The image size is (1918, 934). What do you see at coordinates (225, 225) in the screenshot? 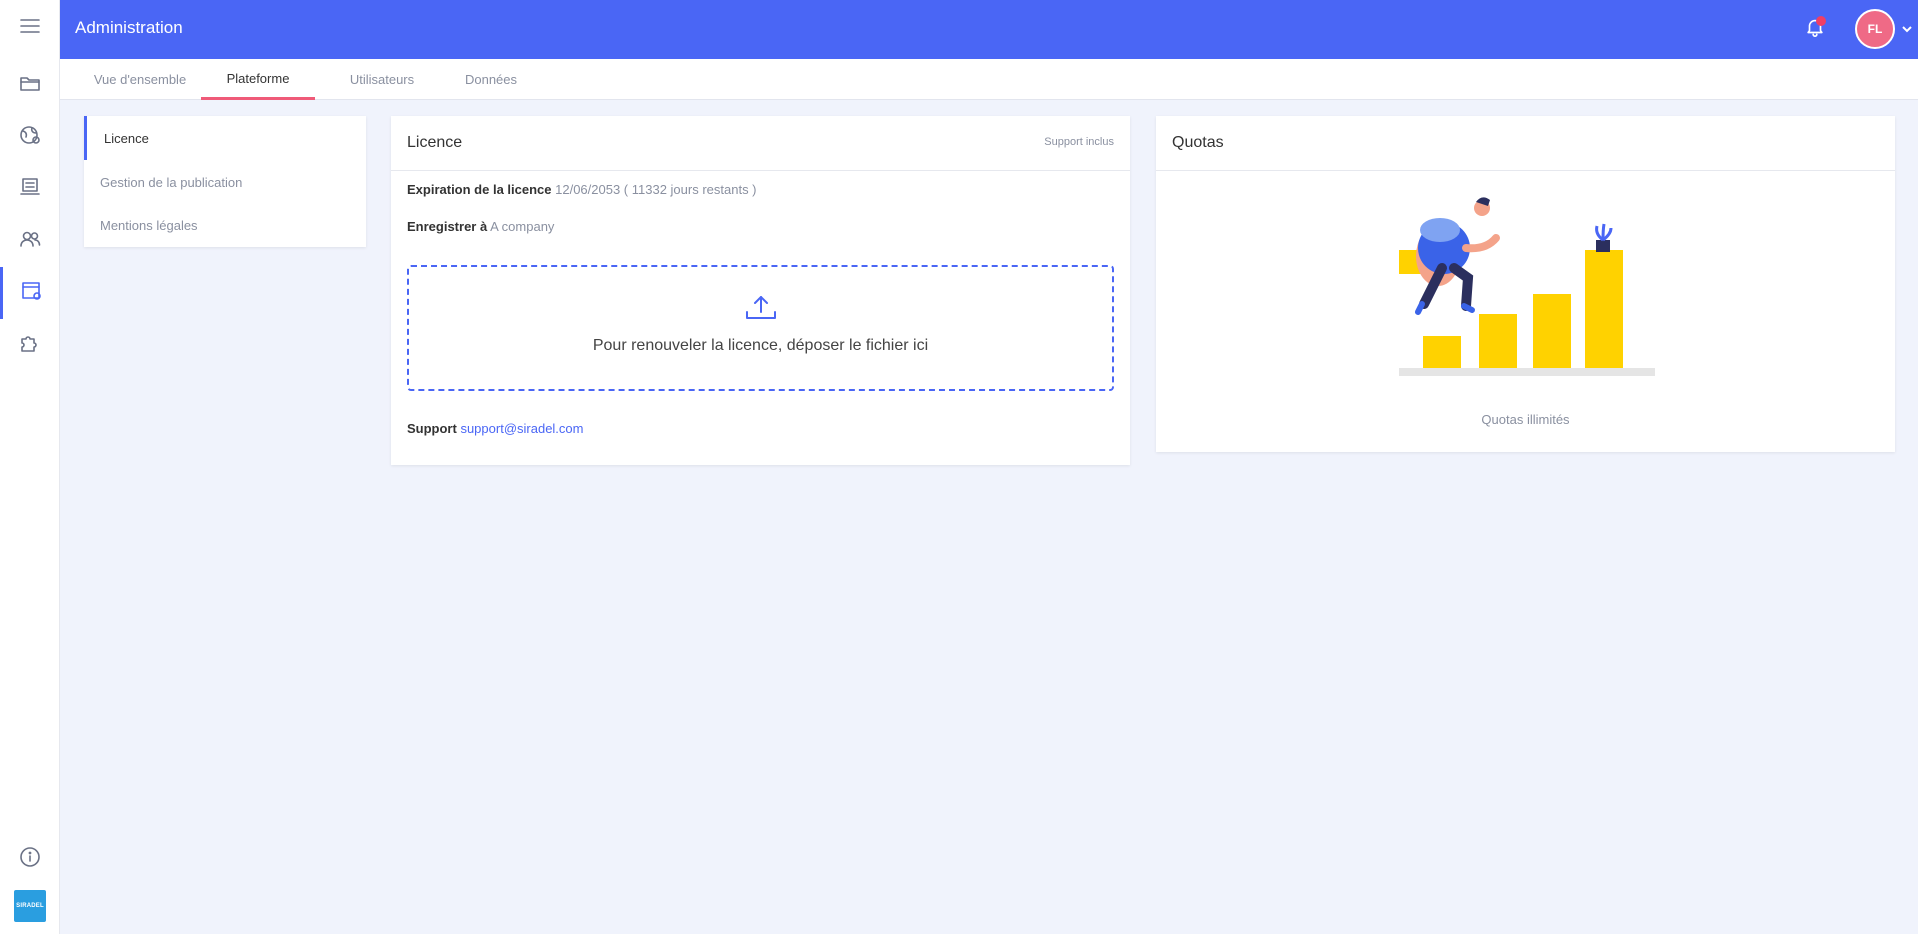
I see `submenu-item-legal: Mentions légales` at bounding box center [225, 225].